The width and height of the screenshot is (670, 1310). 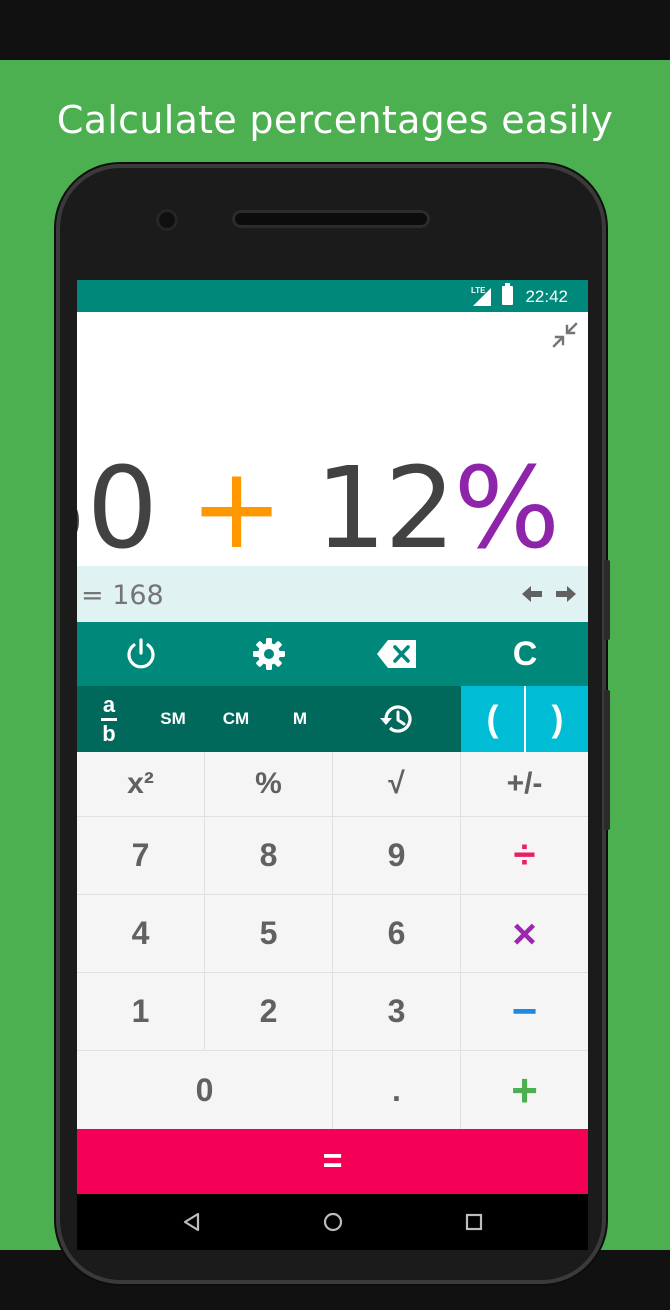 I want to click on expression-number-1: 150, so click(x=117, y=509).